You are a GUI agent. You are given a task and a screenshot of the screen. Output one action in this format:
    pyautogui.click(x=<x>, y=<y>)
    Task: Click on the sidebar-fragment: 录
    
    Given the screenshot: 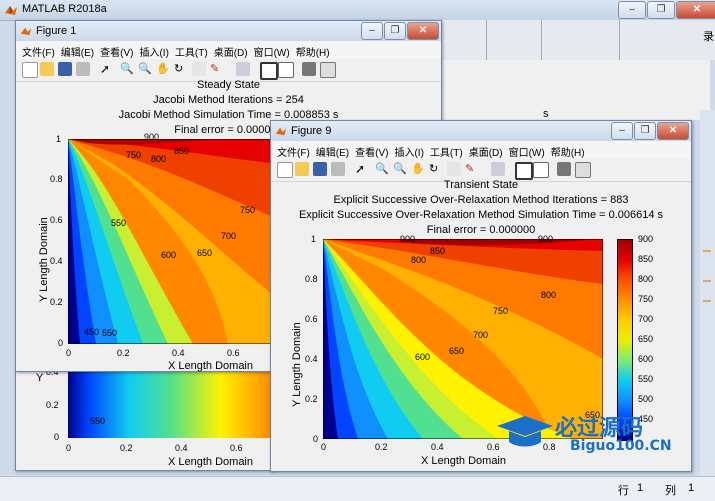 What is the action you would take?
    pyautogui.click(x=708, y=37)
    